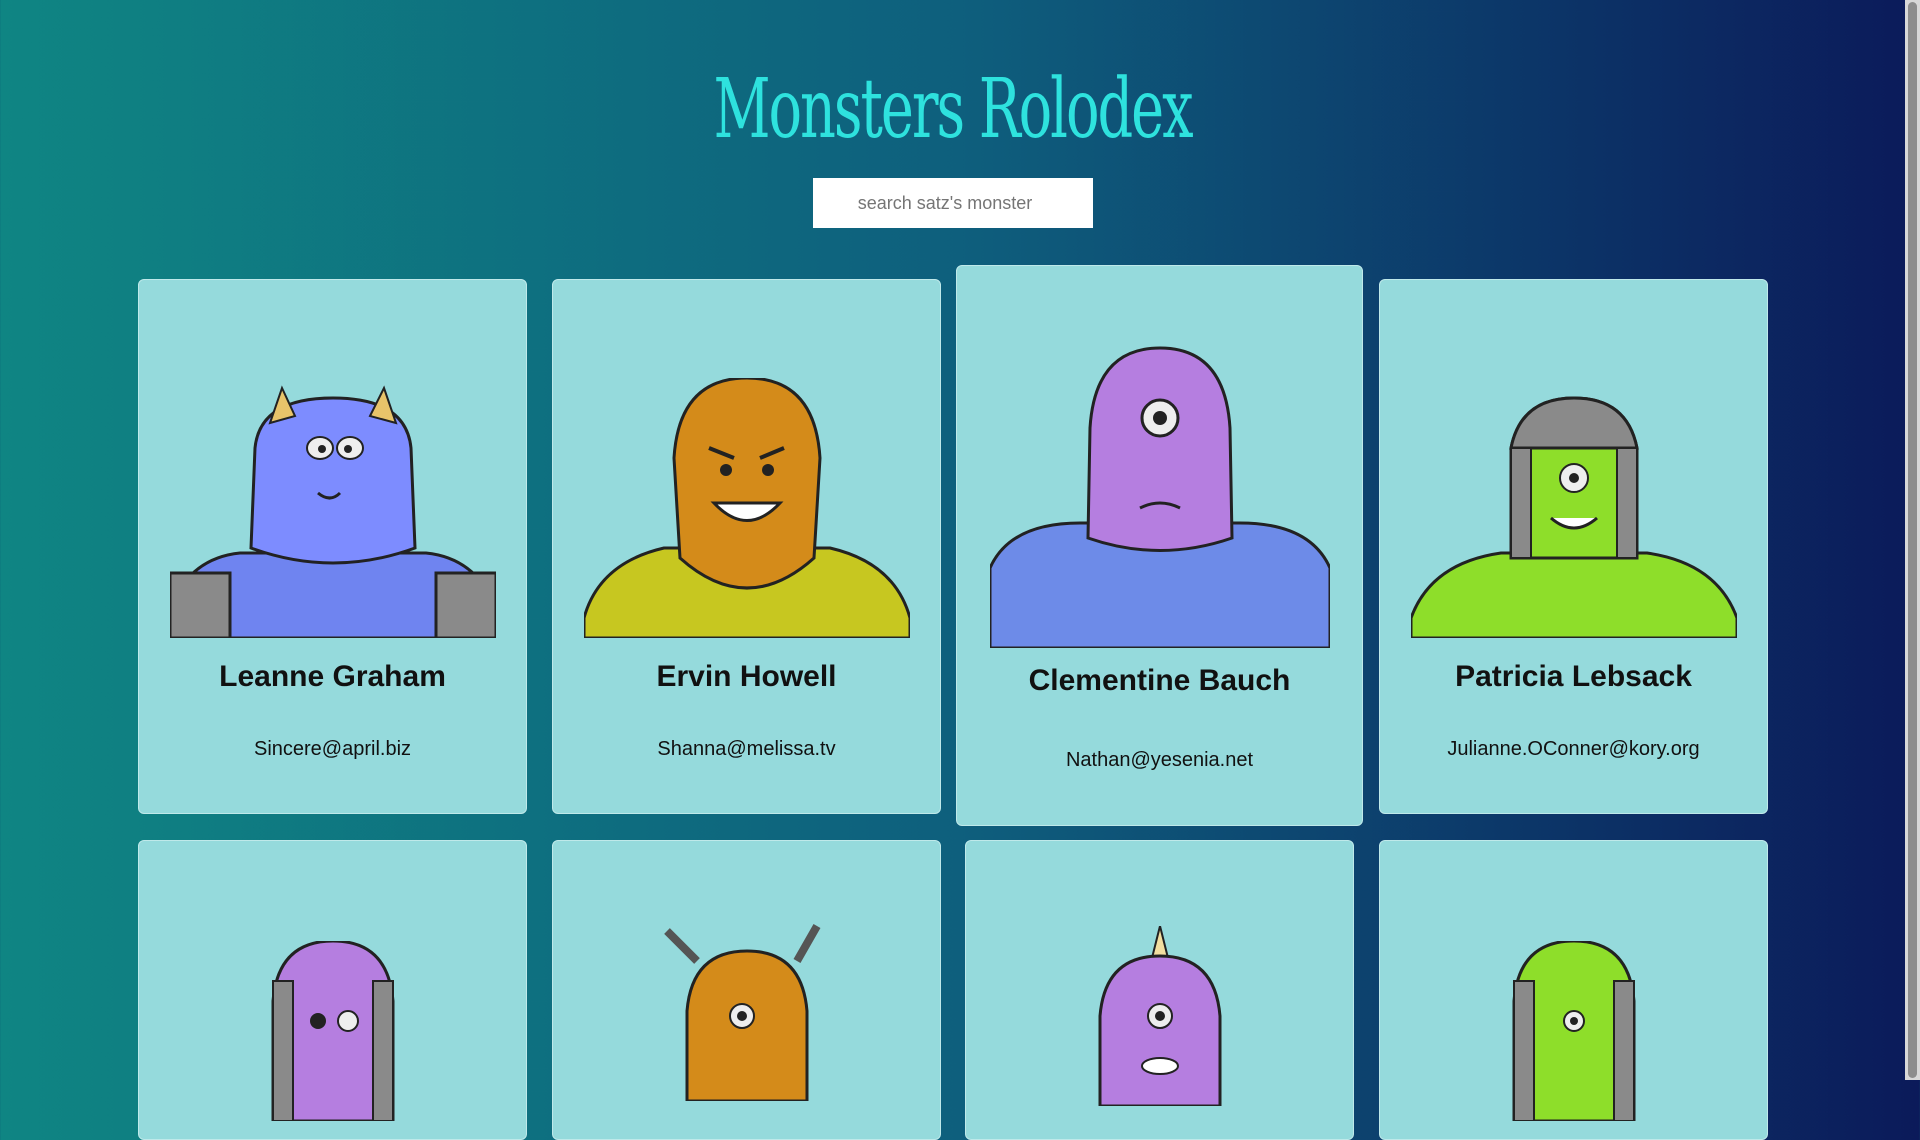 The width and height of the screenshot is (1920, 1140). Describe the element at coordinates (1573, 517) in the screenshot. I see `monster-helmet-icon` at that location.